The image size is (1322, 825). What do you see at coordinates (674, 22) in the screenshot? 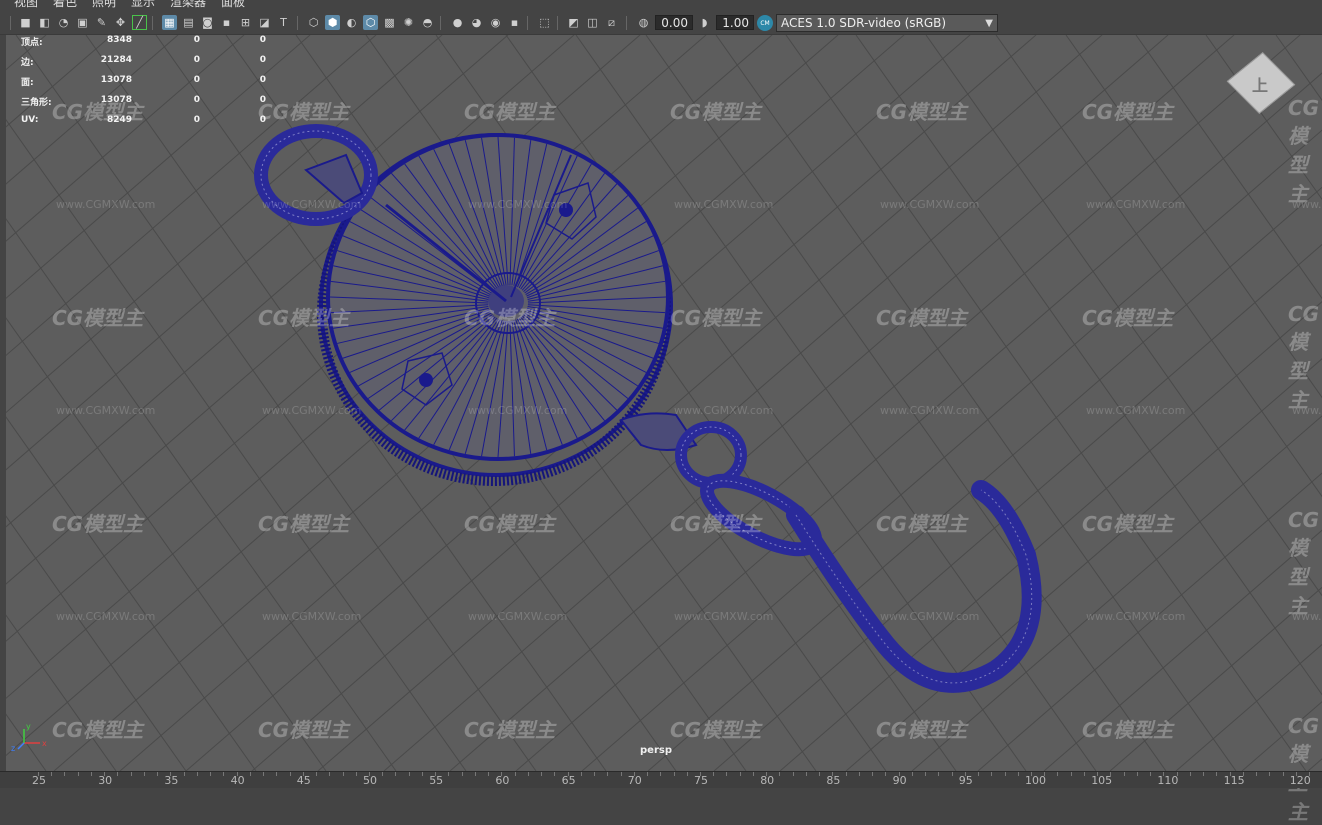
I see `exposure-field: 0.00` at bounding box center [674, 22].